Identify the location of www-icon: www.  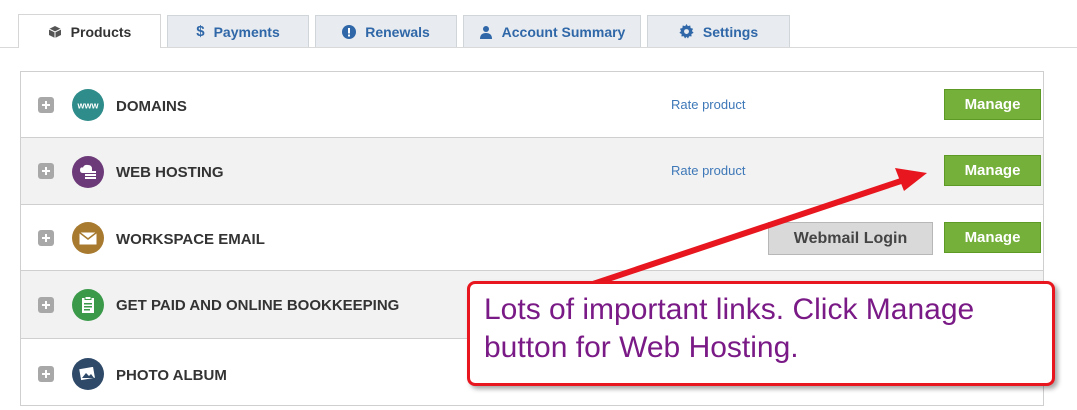
(88, 105).